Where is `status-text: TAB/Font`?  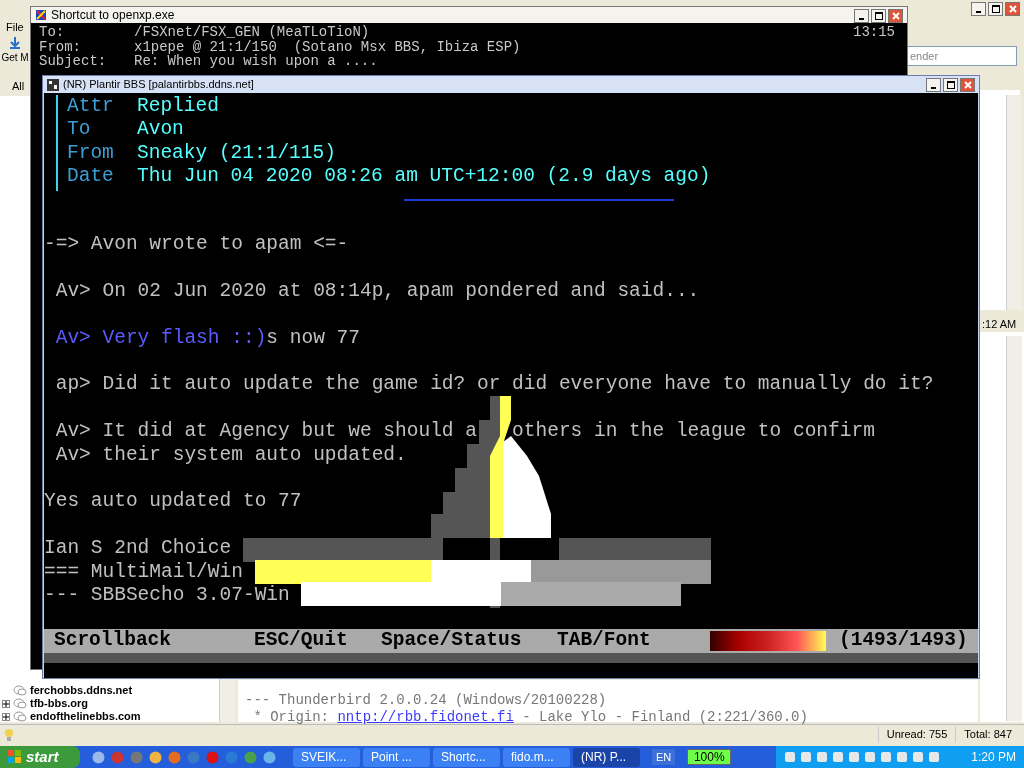 status-text: TAB/Font is located at coordinates (604, 641).